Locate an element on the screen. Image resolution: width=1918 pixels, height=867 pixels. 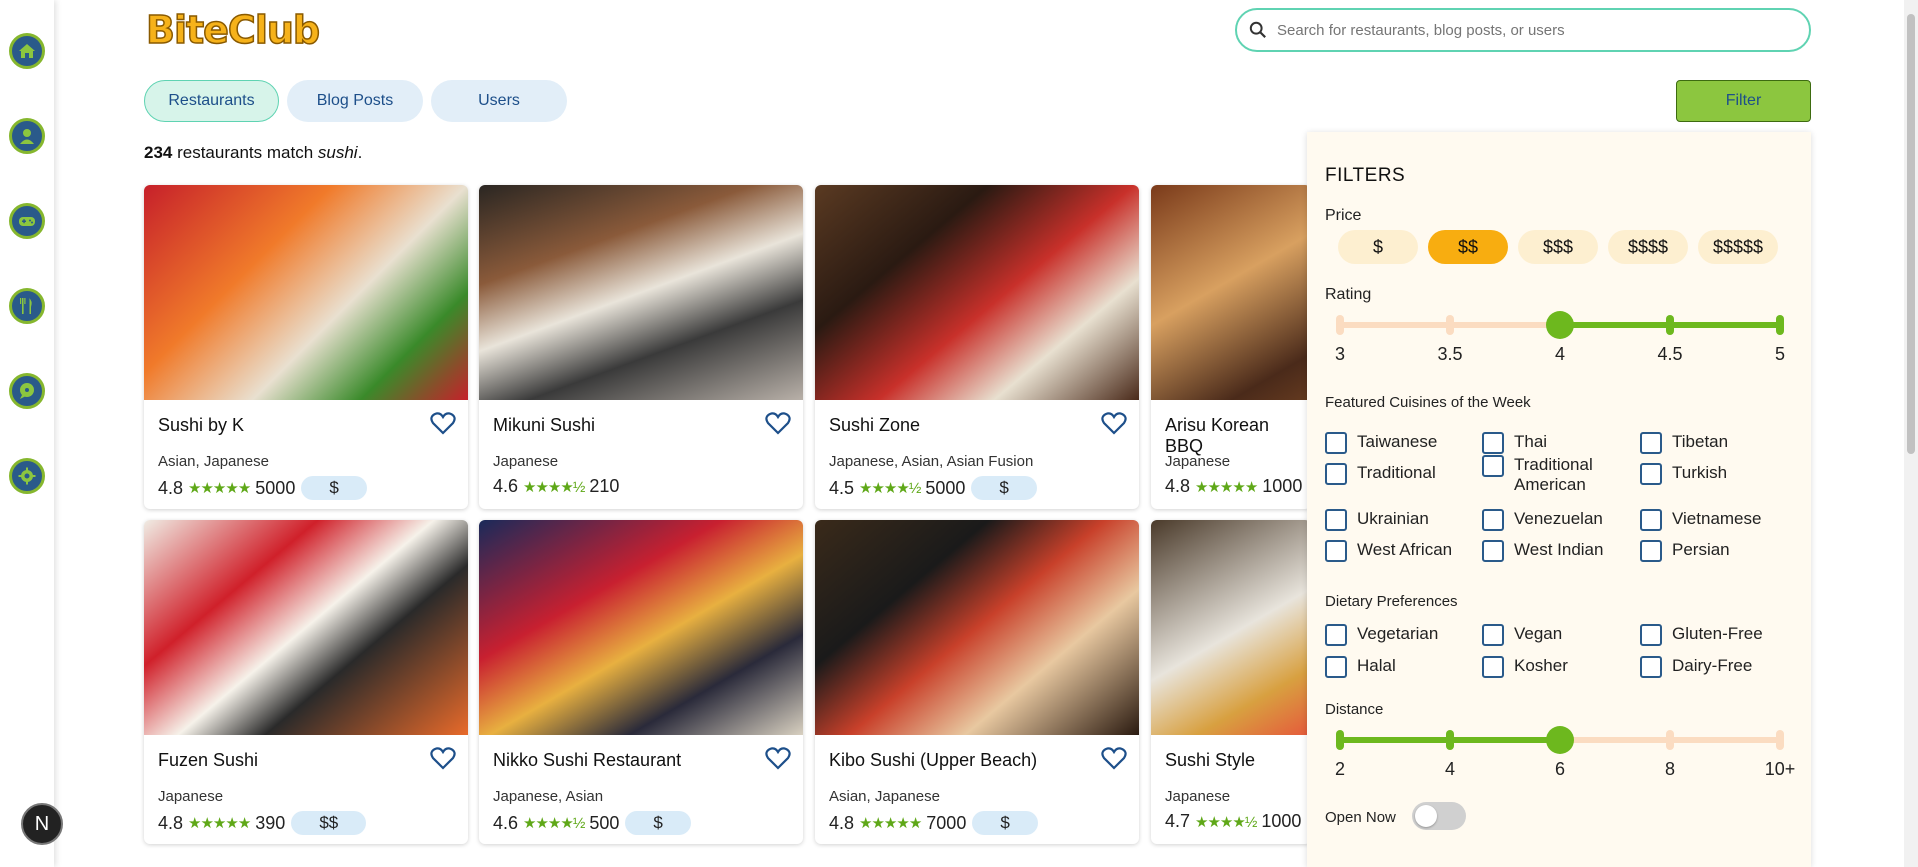
price-option-4: $$$$ is located at coordinates (1648, 247).